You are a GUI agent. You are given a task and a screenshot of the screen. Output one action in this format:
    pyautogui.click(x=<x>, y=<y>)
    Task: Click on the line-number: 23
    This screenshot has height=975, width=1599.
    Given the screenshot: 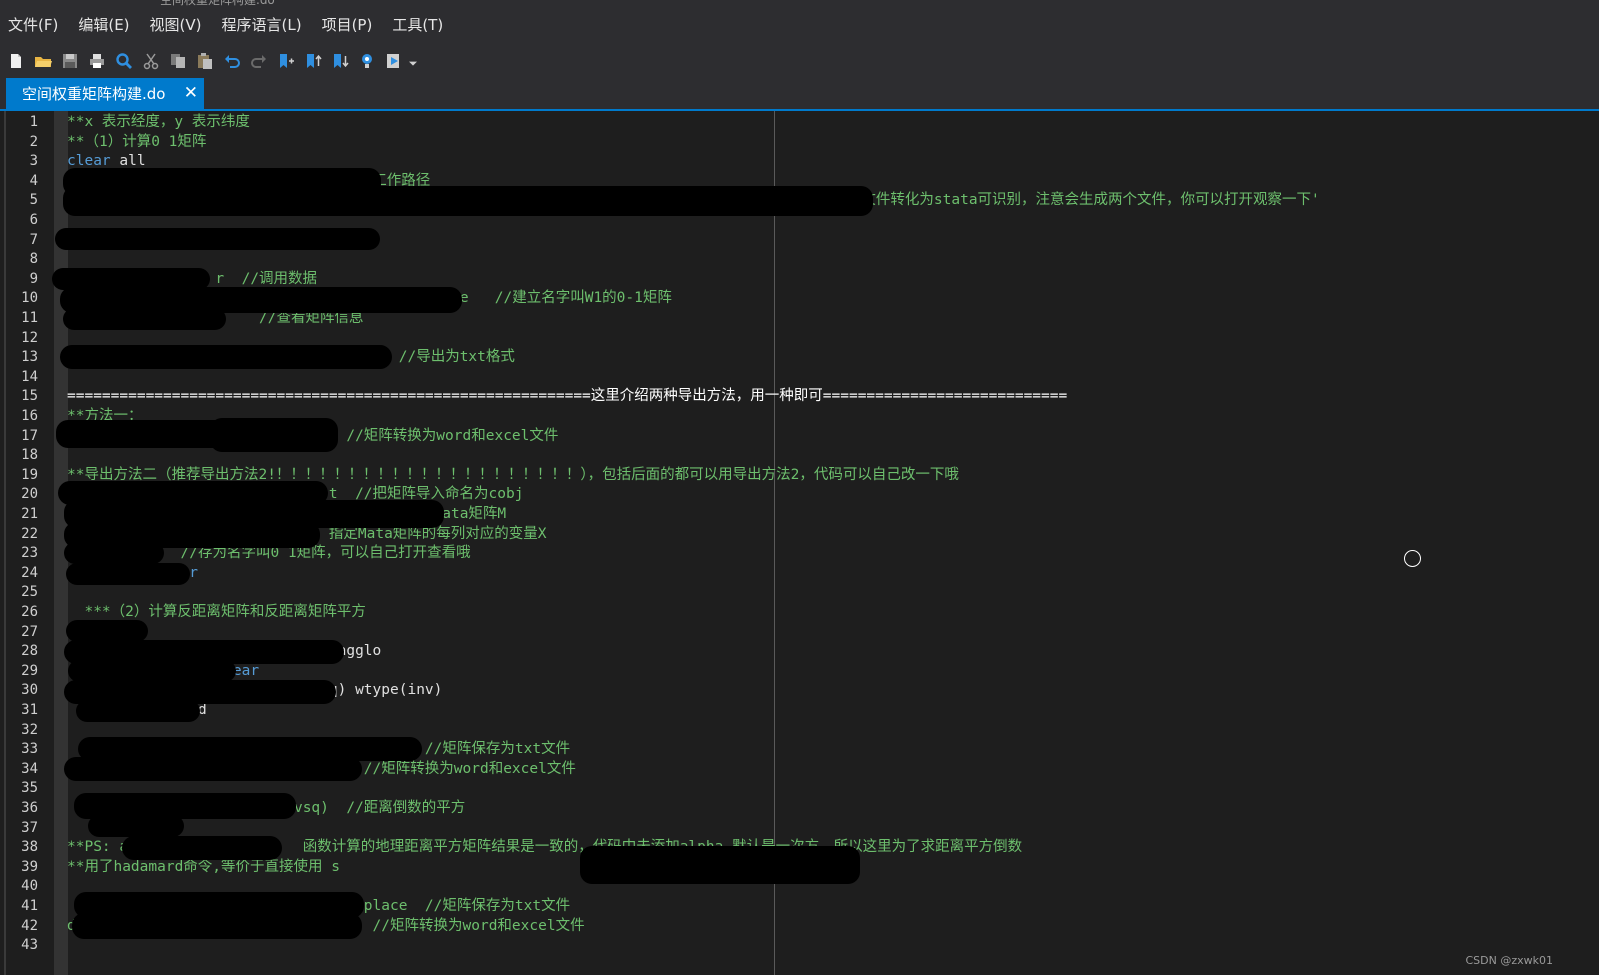 What is the action you would take?
    pyautogui.click(x=29, y=553)
    